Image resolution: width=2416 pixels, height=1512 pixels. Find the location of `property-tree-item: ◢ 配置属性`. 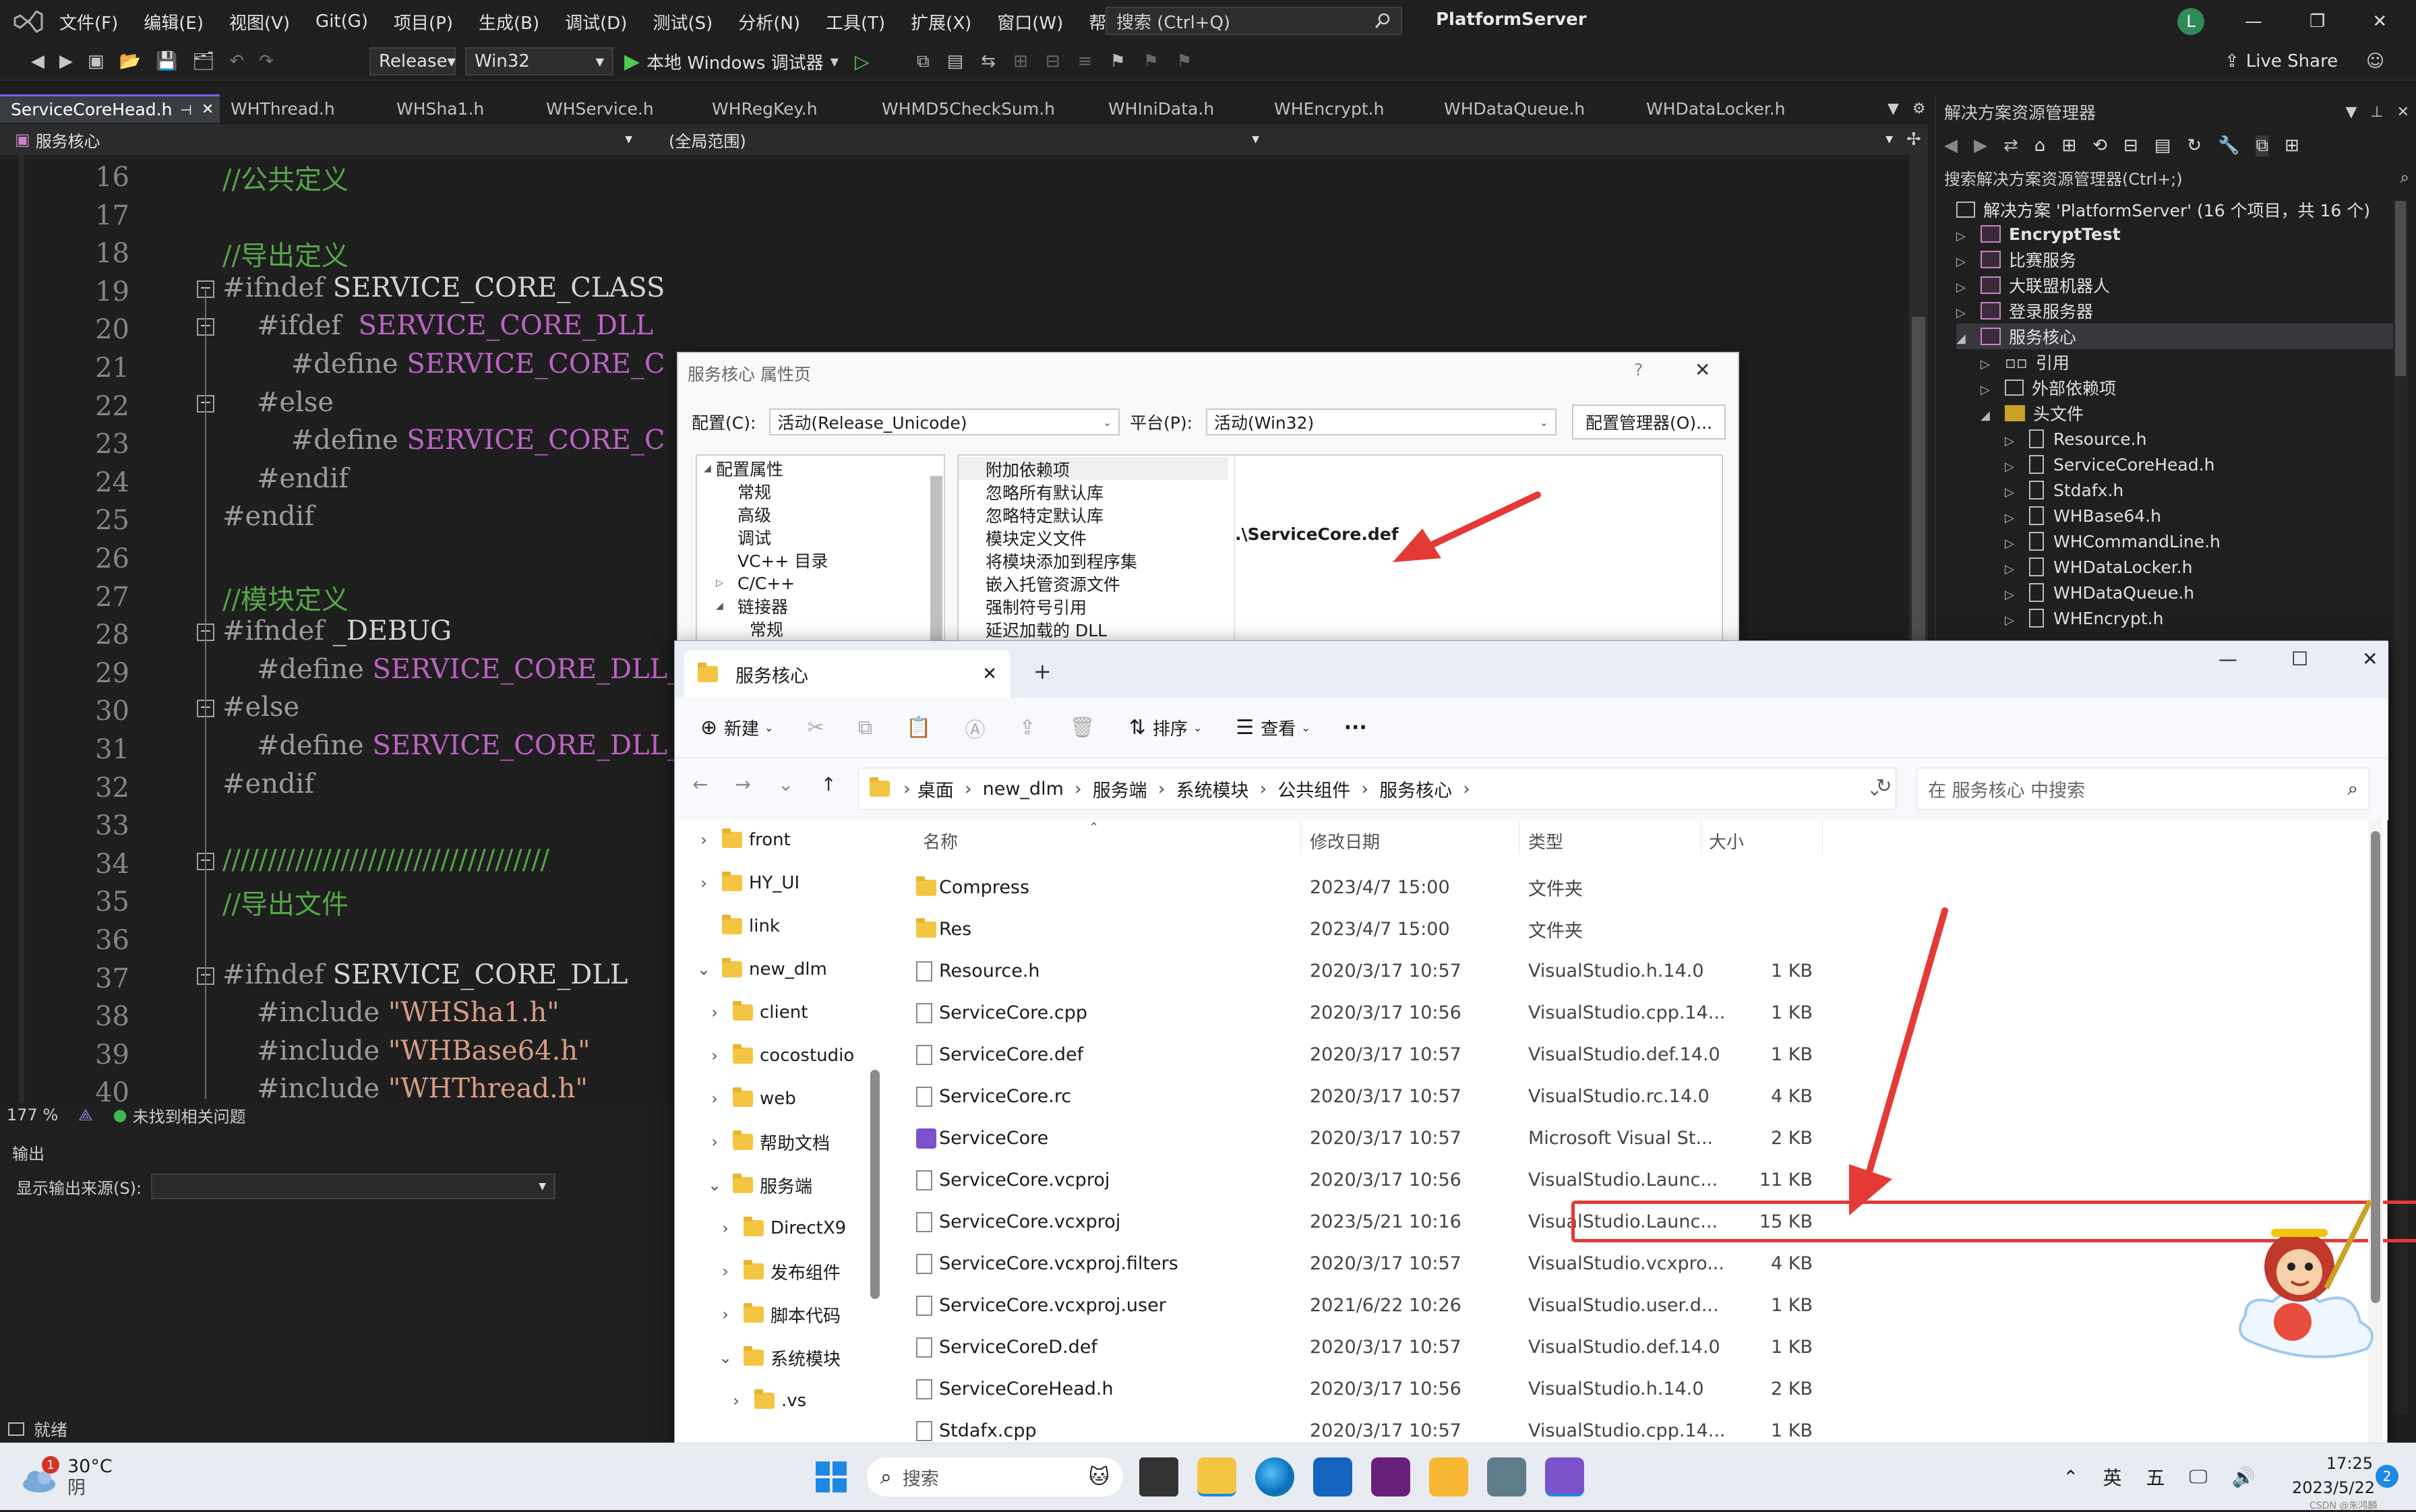

property-tree-item: ◢ 配置属性 is located at coordinates (744, 468).